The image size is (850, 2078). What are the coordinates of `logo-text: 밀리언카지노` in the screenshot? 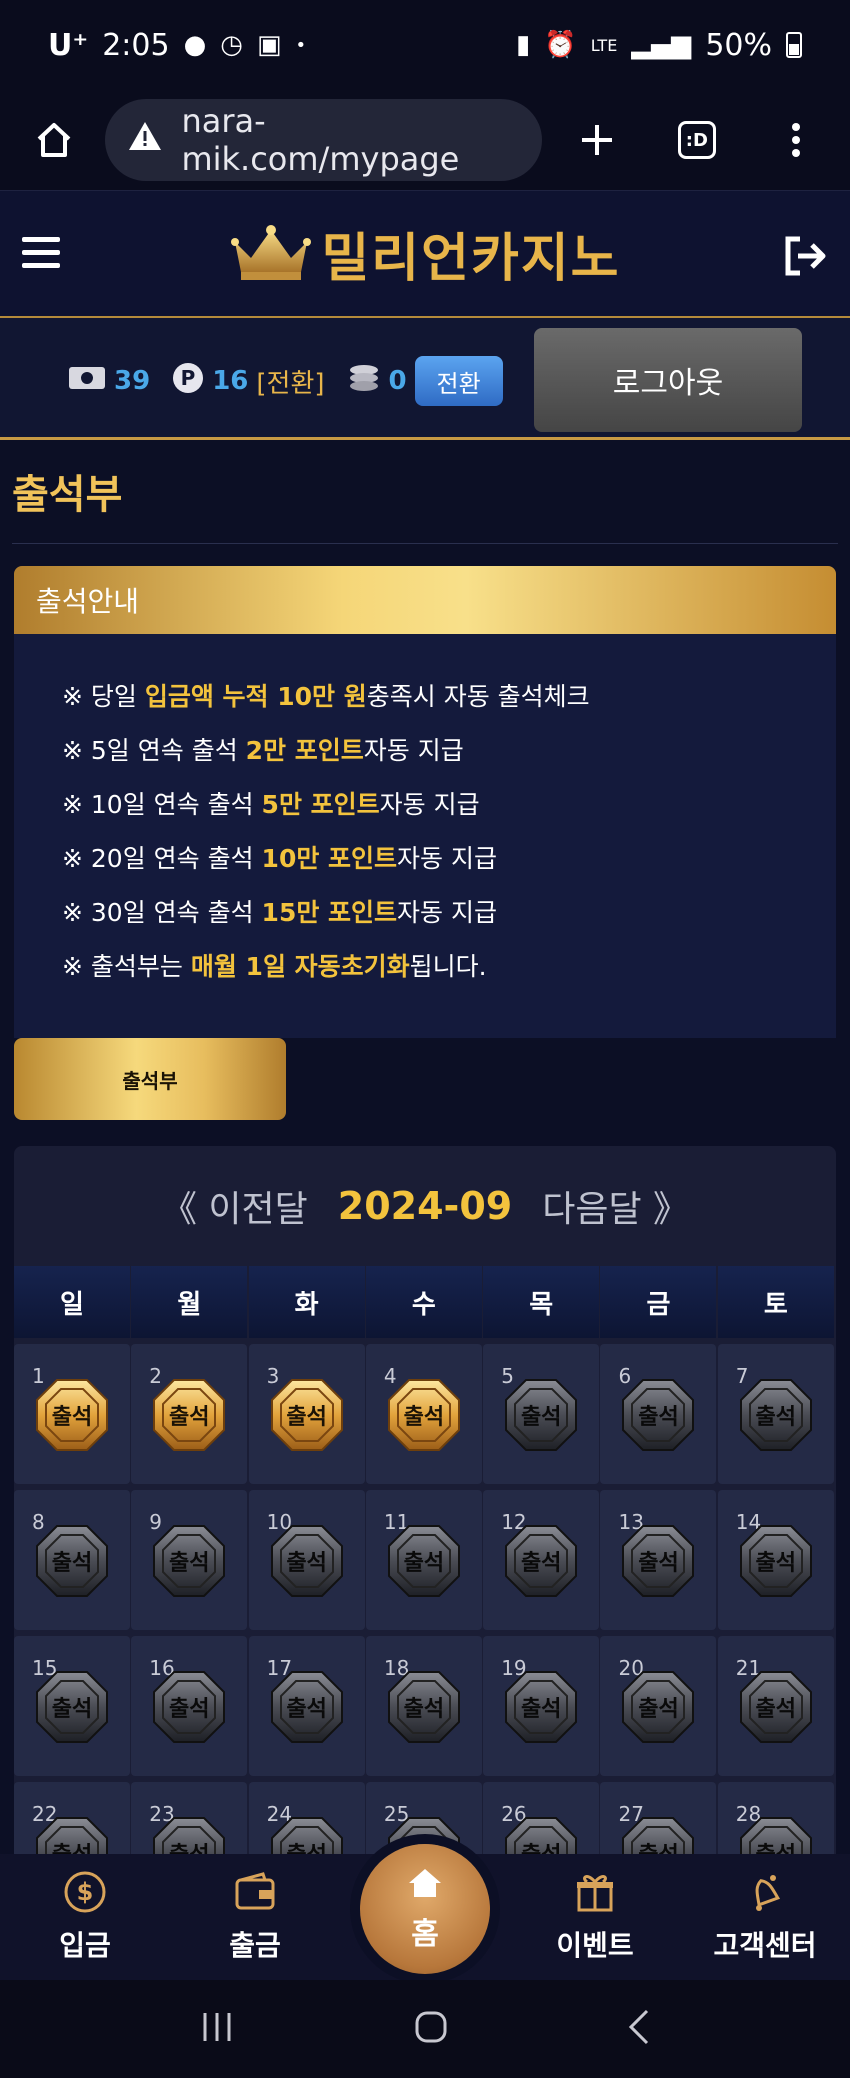 It's located at (471, 259).